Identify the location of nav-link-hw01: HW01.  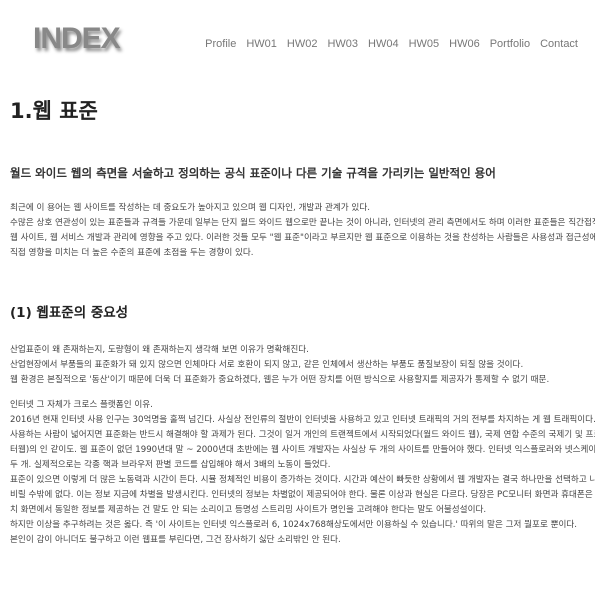
(261, 44).